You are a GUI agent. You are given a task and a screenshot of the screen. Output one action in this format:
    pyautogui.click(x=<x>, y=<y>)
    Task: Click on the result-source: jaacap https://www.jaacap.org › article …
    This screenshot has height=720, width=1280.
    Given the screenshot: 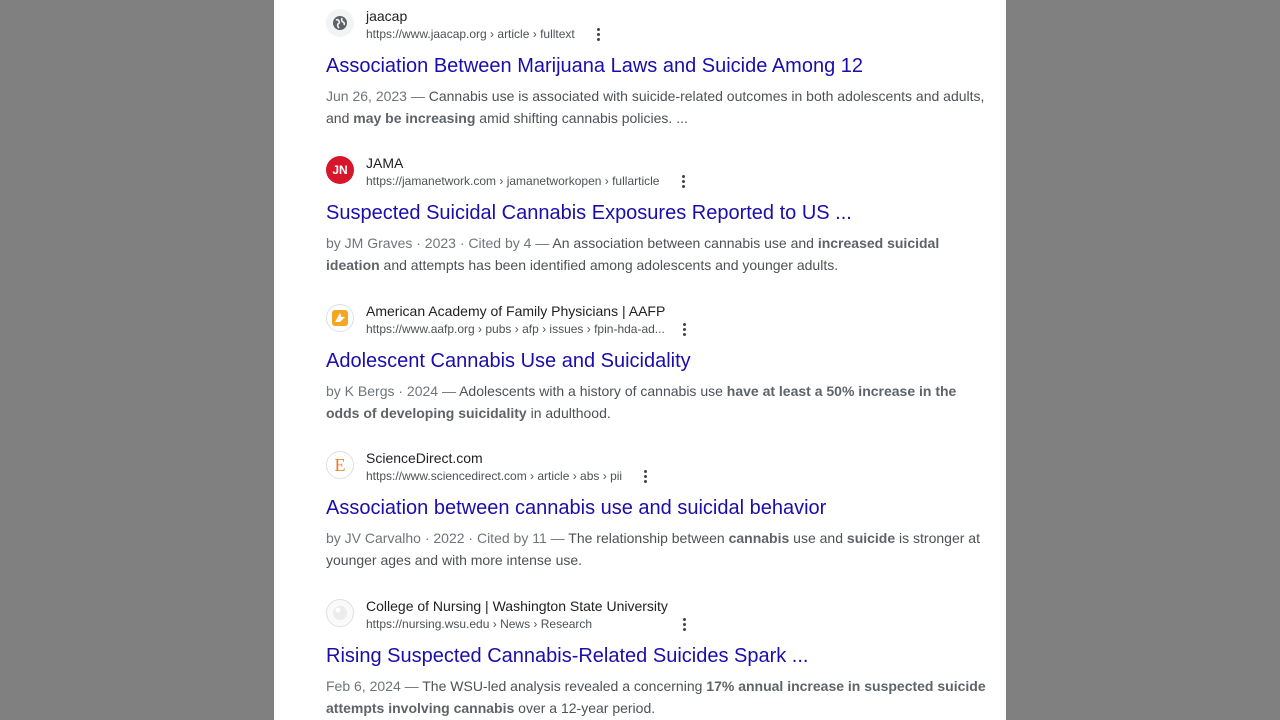 What is the action you would take?
    pyautogui.click(x=656, y=25)
    